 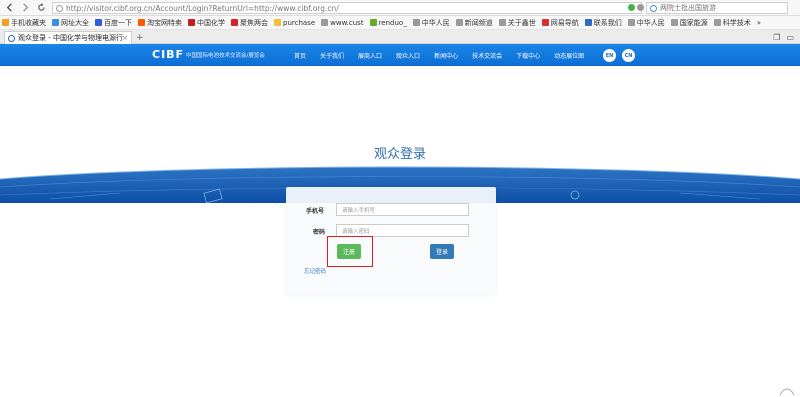 What do you see at coordinates (211, 22) in the screenshot?
I see `bookmark-label: 中国化学` at bounding box center [211, 22].